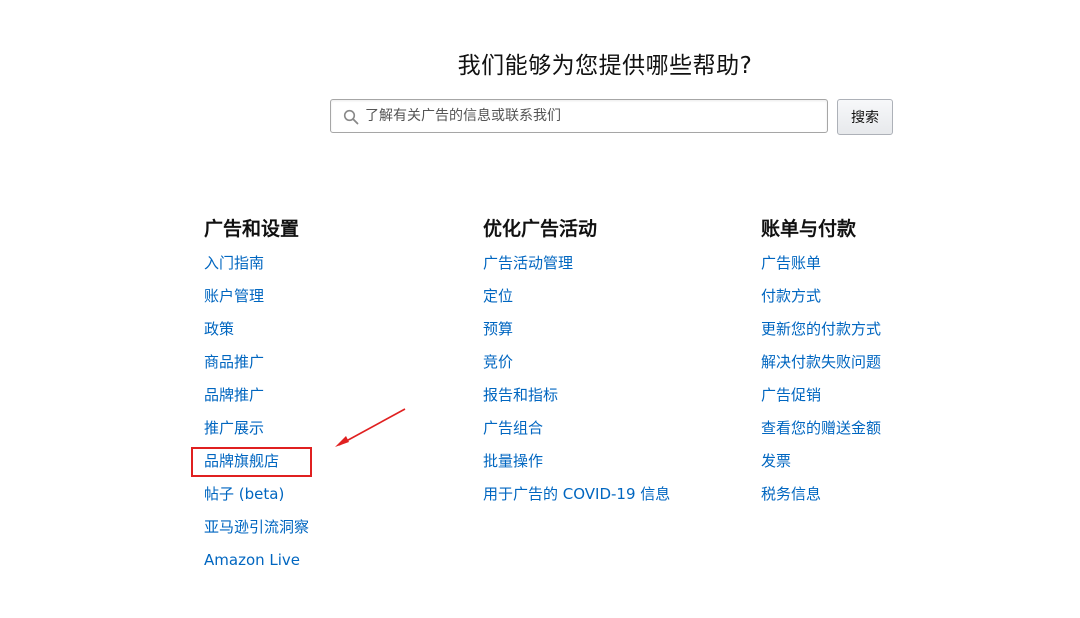 This screenshot has width=1080, height=618. I want to click on annotation-arrow-icon, so click(370, 427).